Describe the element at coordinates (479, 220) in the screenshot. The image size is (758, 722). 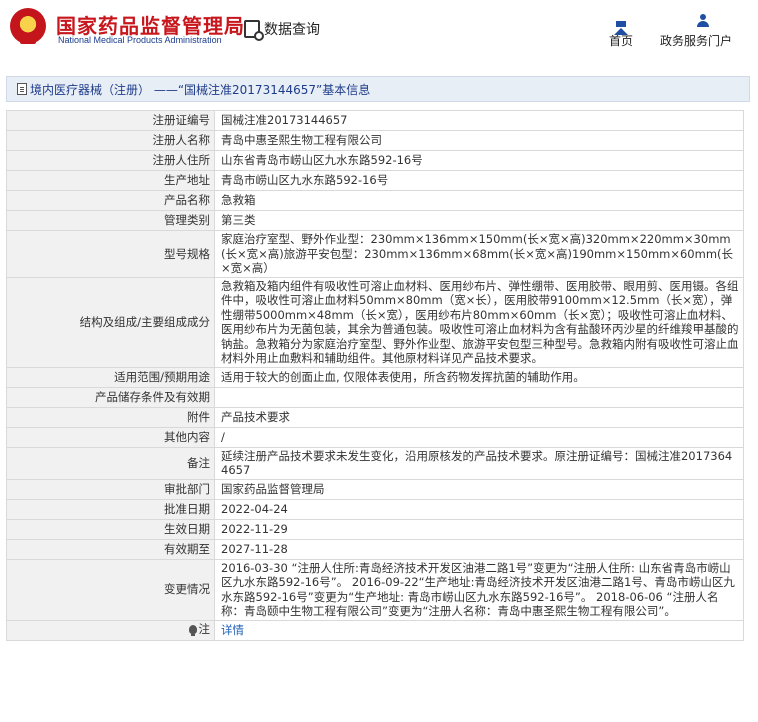
I see `field-value: 第三类` at that location.